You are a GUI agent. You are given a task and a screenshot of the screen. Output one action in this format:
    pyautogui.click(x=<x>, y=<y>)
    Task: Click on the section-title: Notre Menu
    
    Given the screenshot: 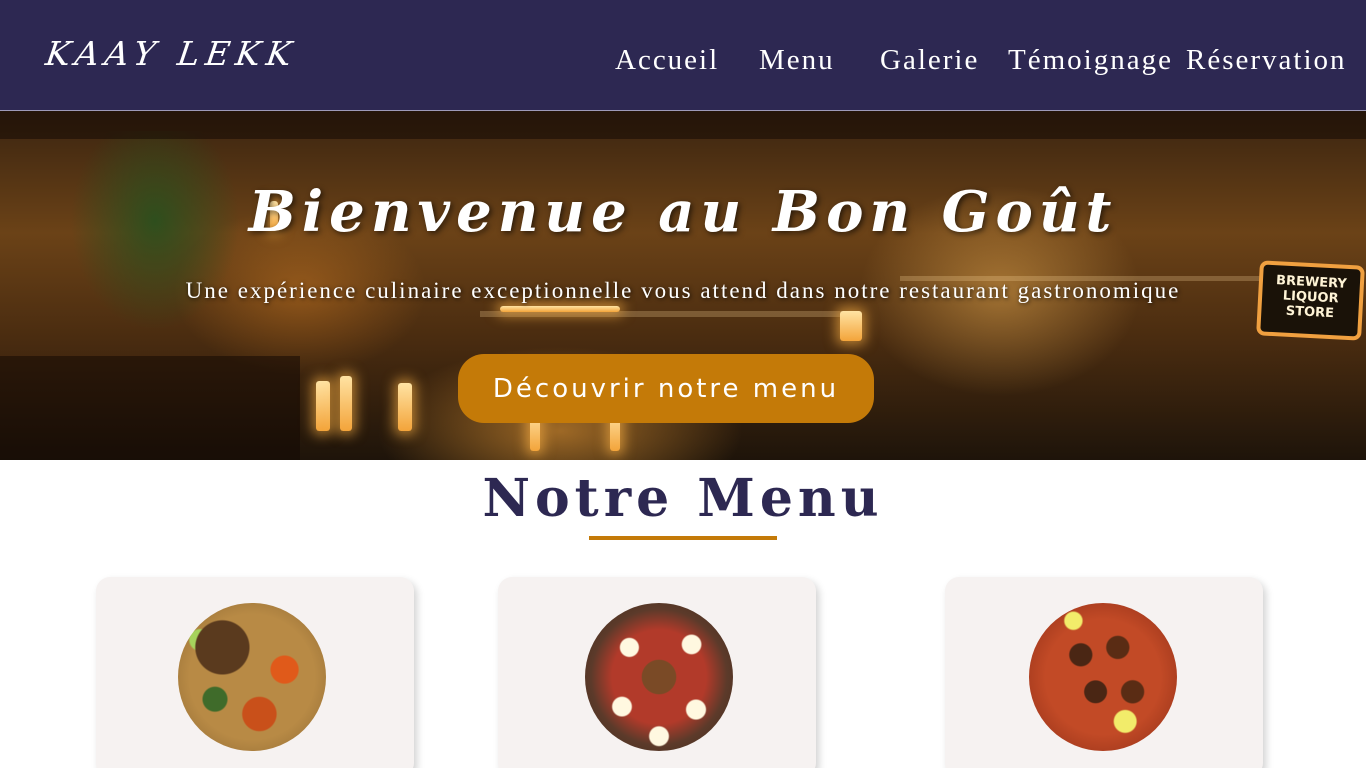 What is the action you would take?
    pyautogui.click(x=683, y=498)
    